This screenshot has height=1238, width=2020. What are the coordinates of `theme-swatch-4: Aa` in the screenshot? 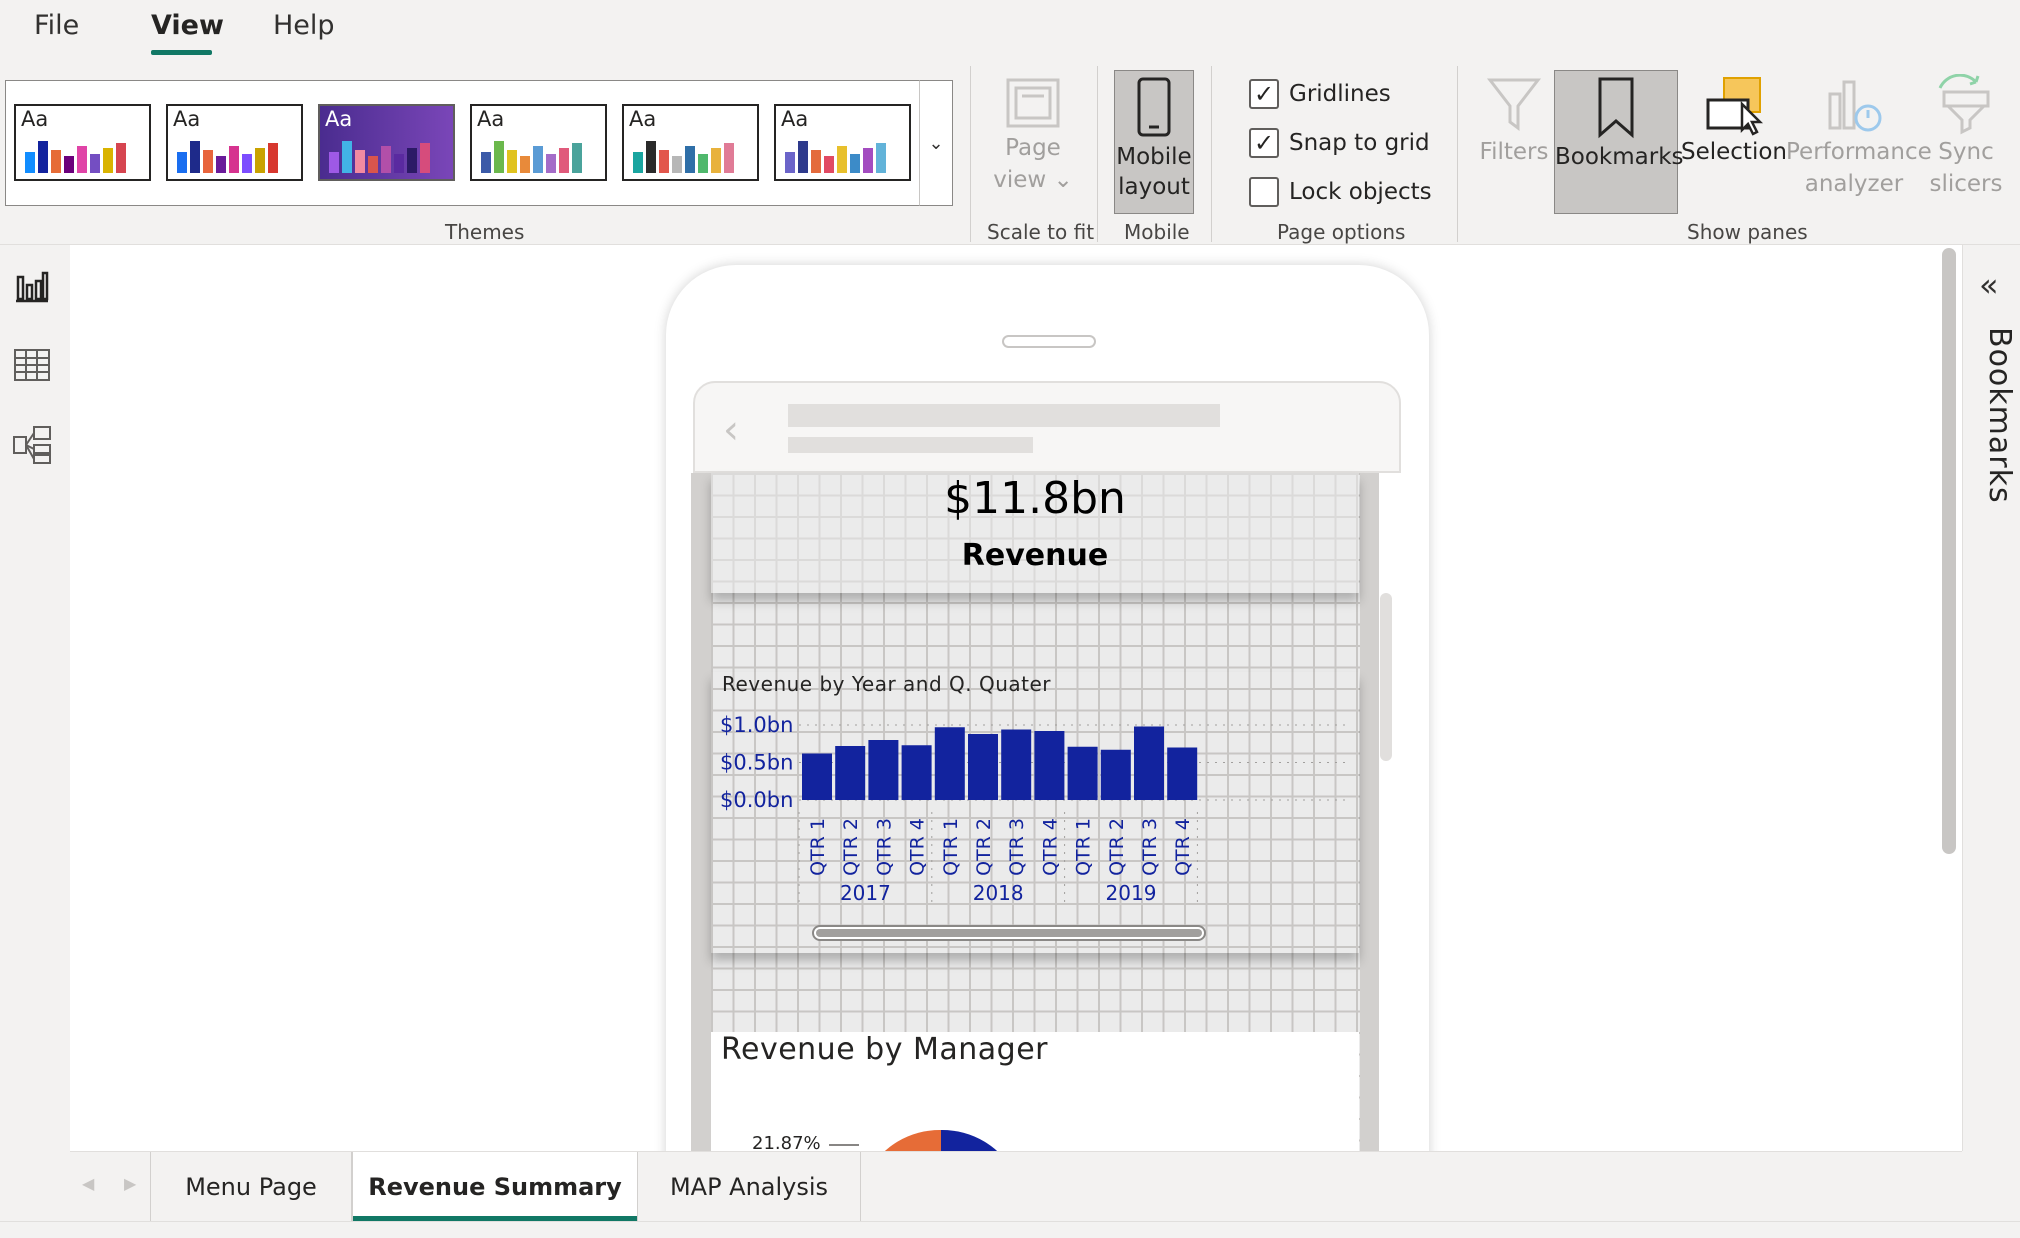 It's located at (538, 142).